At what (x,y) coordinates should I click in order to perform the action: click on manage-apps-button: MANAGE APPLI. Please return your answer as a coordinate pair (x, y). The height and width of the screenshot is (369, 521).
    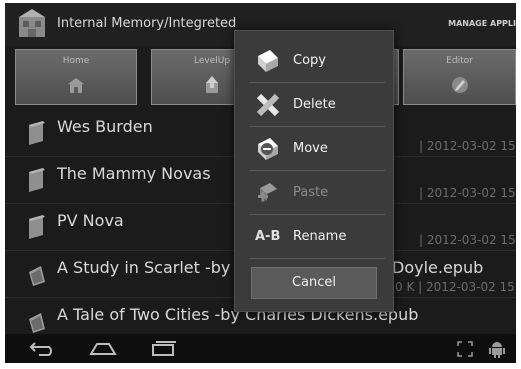
    Looking at the image, I should click on (482, 23).